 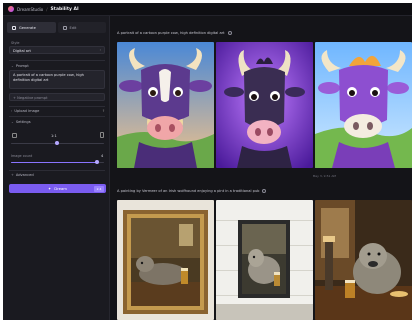 I want to click on prompt-label: Prompt, so click(x=22, y=66).